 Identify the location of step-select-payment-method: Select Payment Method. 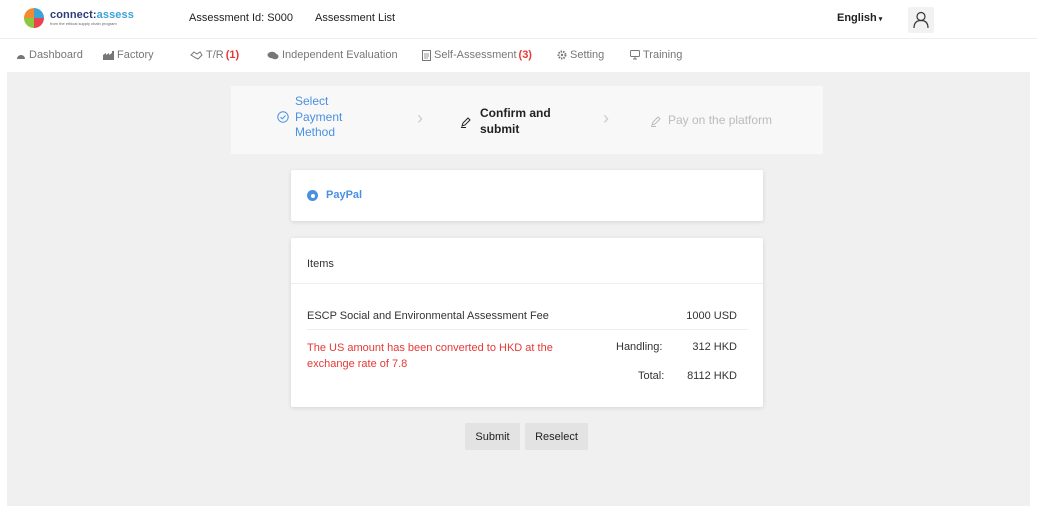
(309, 117).